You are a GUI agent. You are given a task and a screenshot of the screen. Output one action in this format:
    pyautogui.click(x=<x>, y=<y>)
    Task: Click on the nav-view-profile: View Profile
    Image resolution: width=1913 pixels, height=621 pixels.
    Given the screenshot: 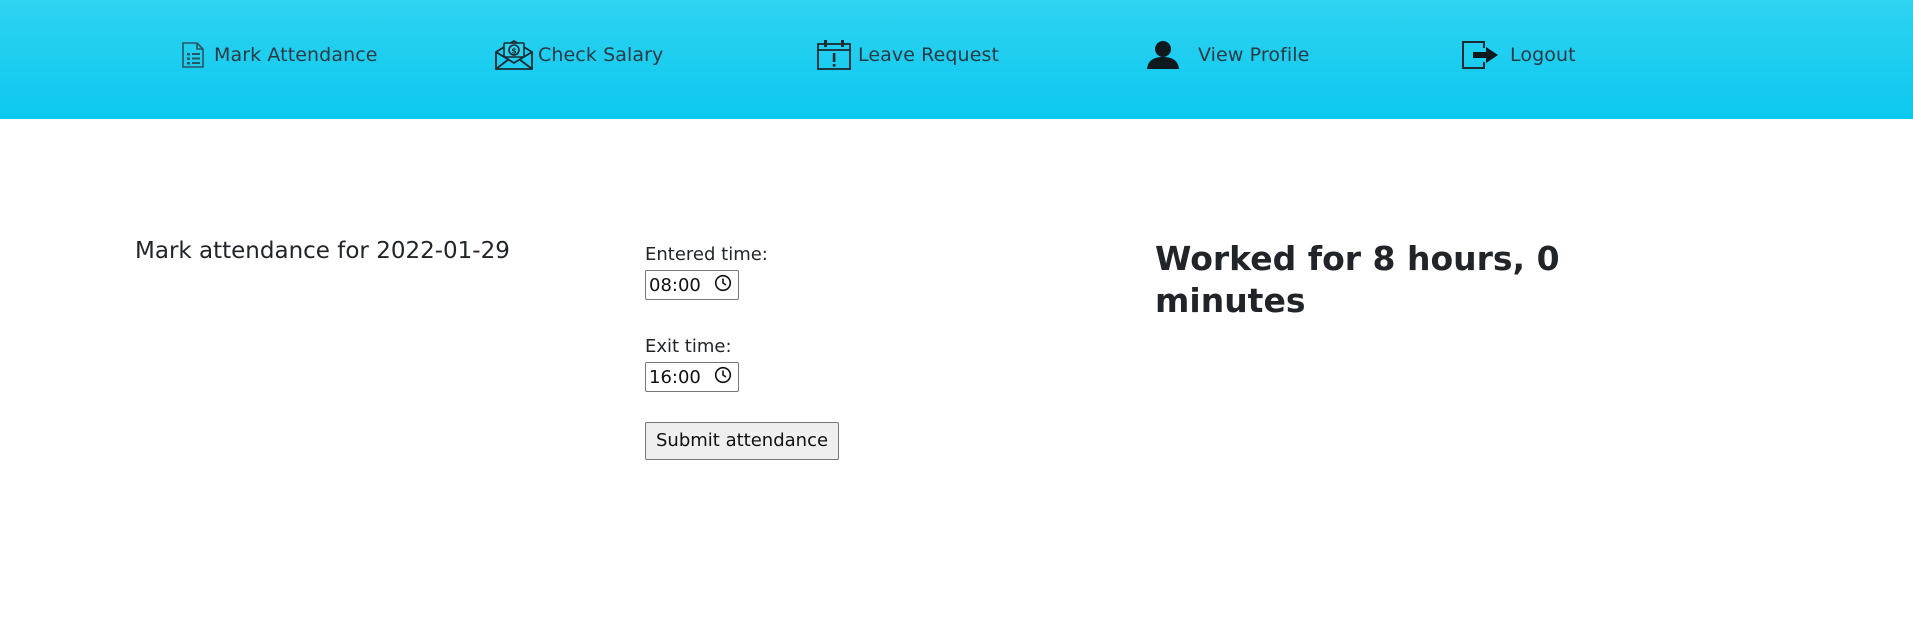 What is the action you would take?
    pyautogui.click(x=1224, y=55)
    